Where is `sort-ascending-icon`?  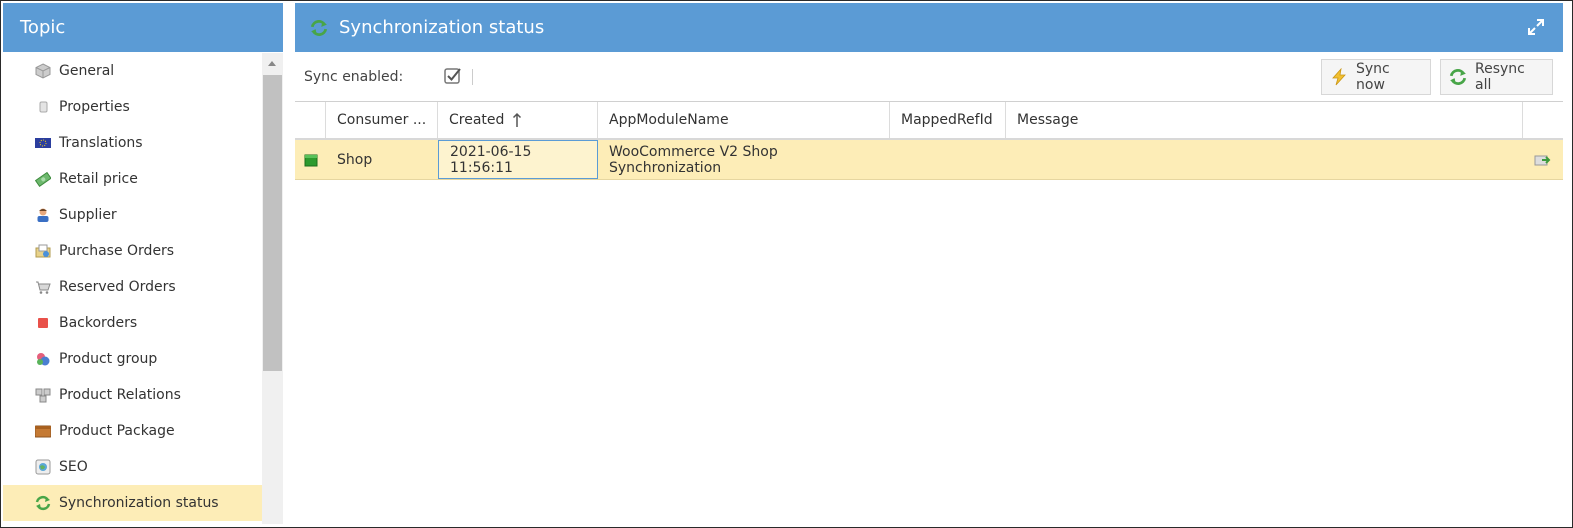
sort-ascending-icon is located at coordinates (517, 120).